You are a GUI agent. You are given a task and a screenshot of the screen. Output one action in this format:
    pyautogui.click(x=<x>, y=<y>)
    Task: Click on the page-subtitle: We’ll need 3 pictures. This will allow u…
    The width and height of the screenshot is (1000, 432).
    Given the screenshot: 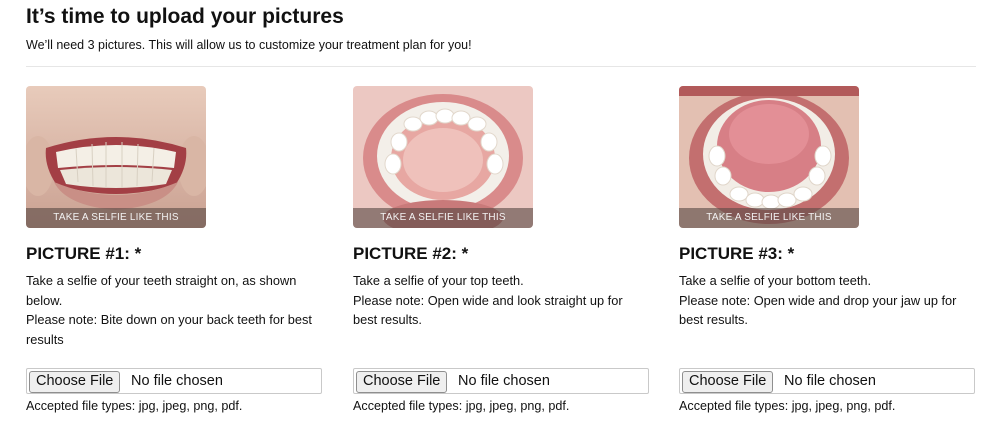 What is the action you would take?
    pyautogui.click(x=249, y=45)
    